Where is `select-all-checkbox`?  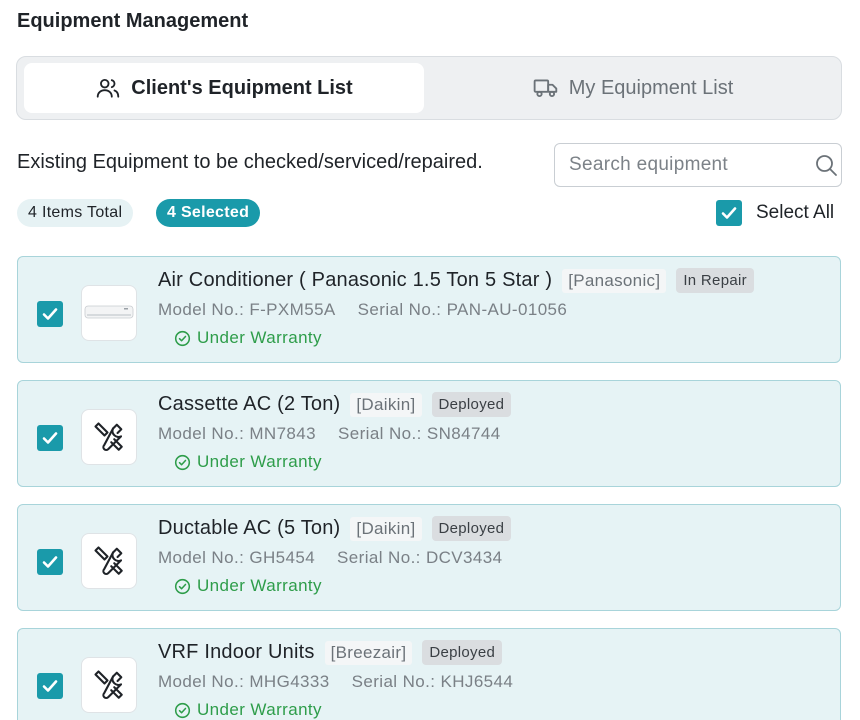
select-all-checkbox is located at coordinates (729, 213).